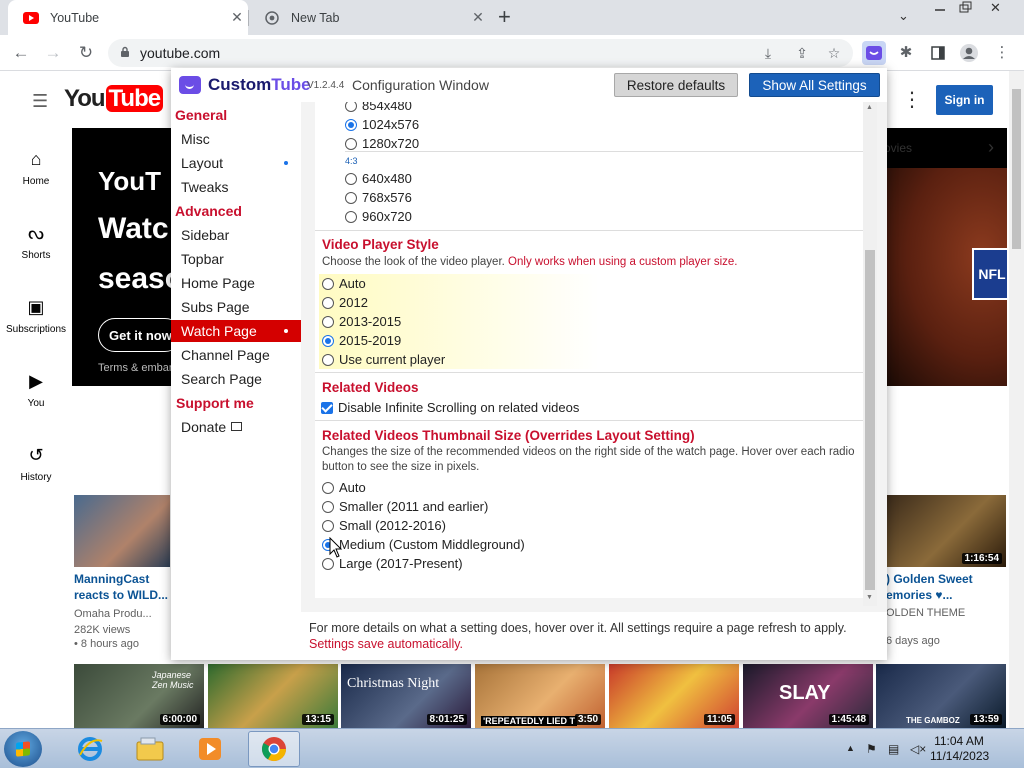 Image resolution: width=1024 pixels, height=768 pixels. I want to click on size-option-768x576: 768x576, so click(378, 197).